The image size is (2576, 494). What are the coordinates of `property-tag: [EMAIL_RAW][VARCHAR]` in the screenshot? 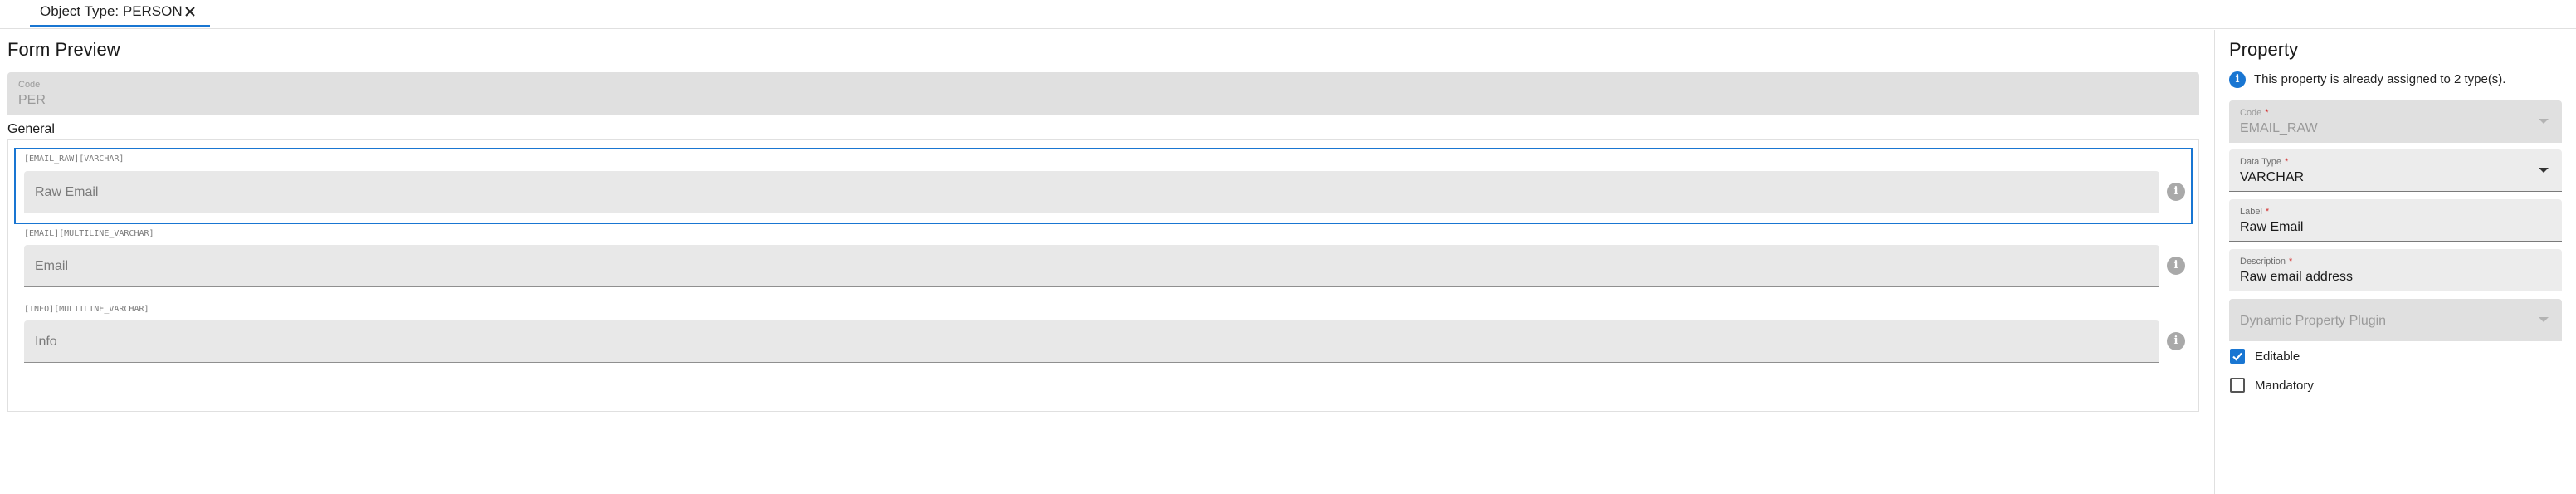 It's located at (74, 159).